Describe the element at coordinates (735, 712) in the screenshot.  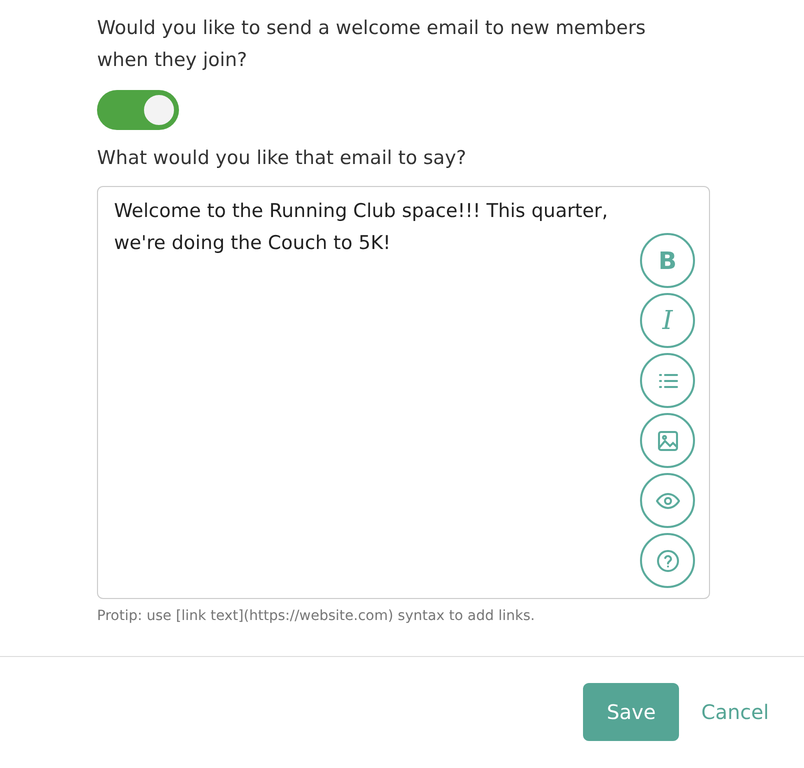
I see `cancel-link: Cancel` at that location.